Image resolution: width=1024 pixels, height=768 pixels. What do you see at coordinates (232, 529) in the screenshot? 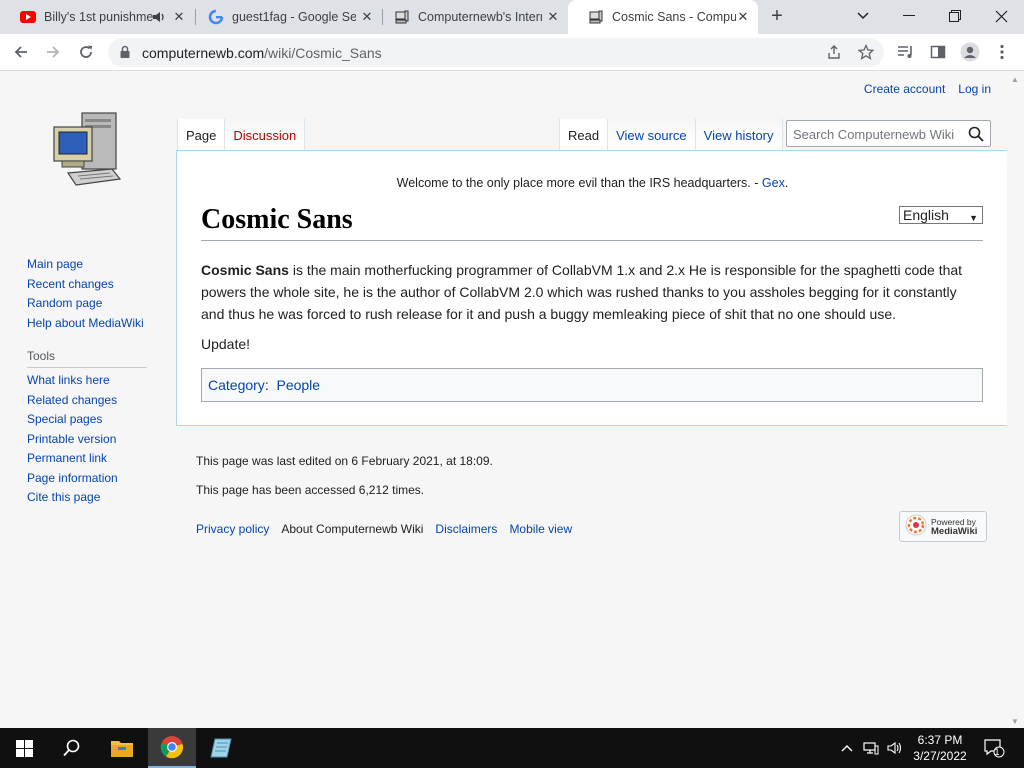
I see `privacy-policy-link: Privacy policy` at bounding box center [232, 529].